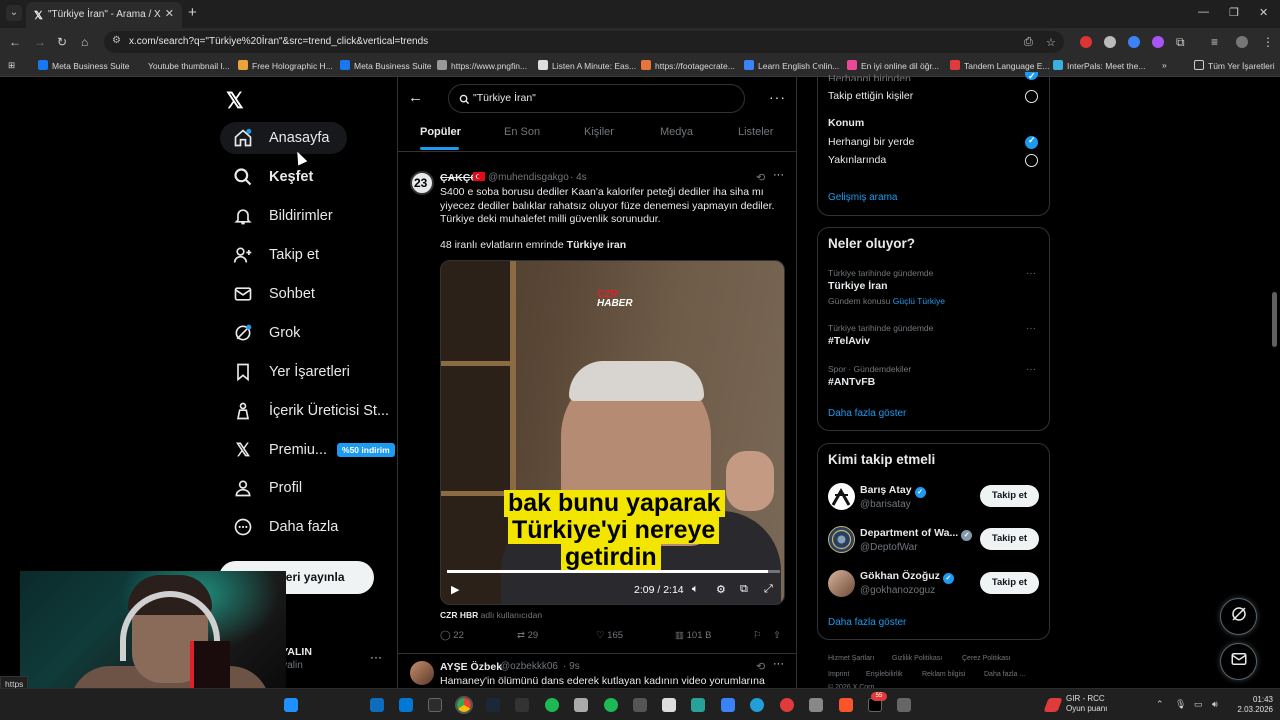 The height and width of the screenshot is (720, 1280). I want to click on nav-bookmarks: Yer İşaretleri, so click(294, 372).